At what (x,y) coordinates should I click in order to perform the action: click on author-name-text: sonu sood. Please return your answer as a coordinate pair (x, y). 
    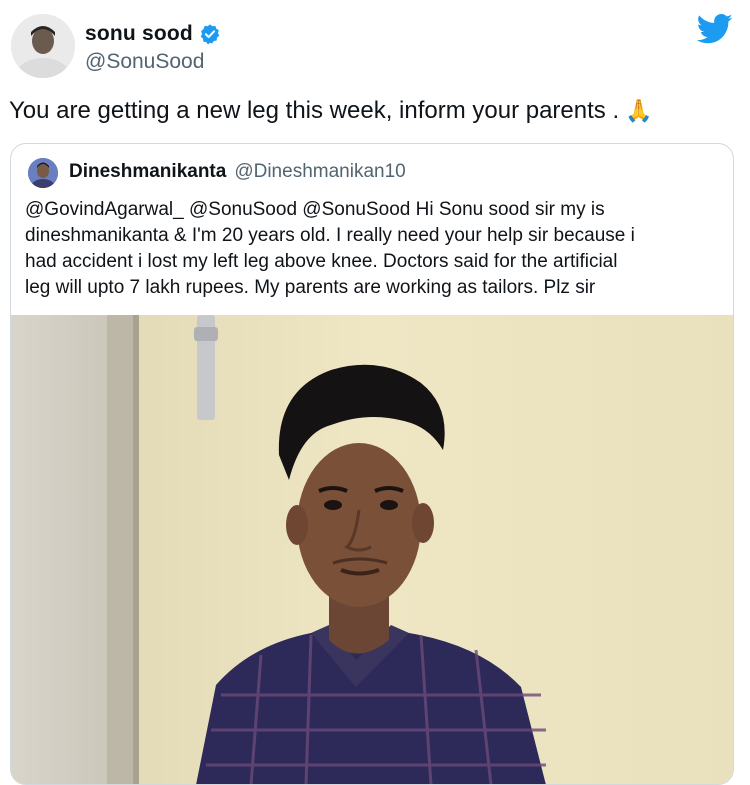
    Looking at the image, I should click on (139, 34).